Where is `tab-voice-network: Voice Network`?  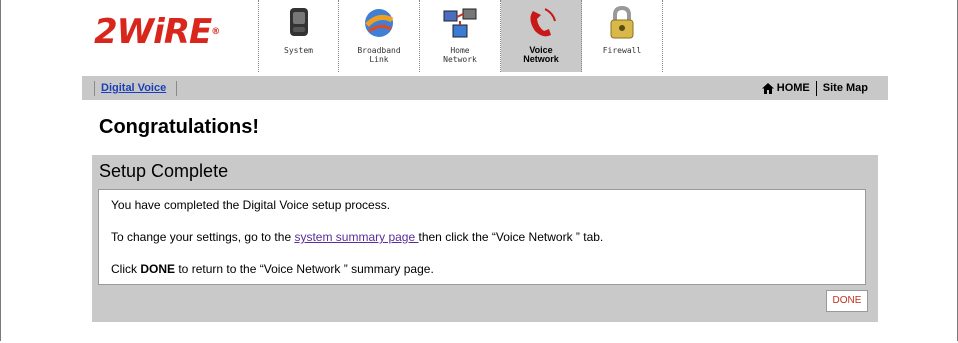 tab-voice-network: Voice Network is located at coordinates (541, 36).